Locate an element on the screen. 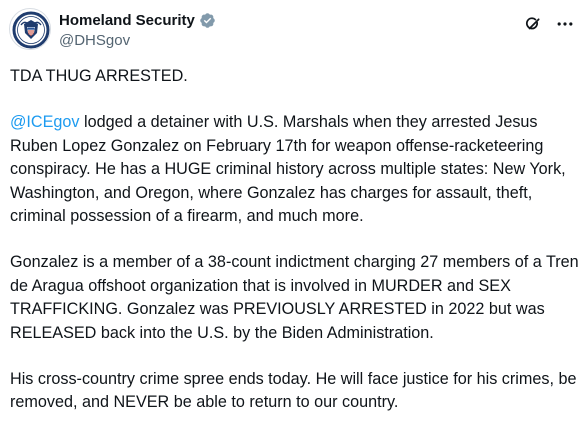 This screenshot has height=437, width=586. mention-link: @ICEgov is located at coordinates (45, 122).